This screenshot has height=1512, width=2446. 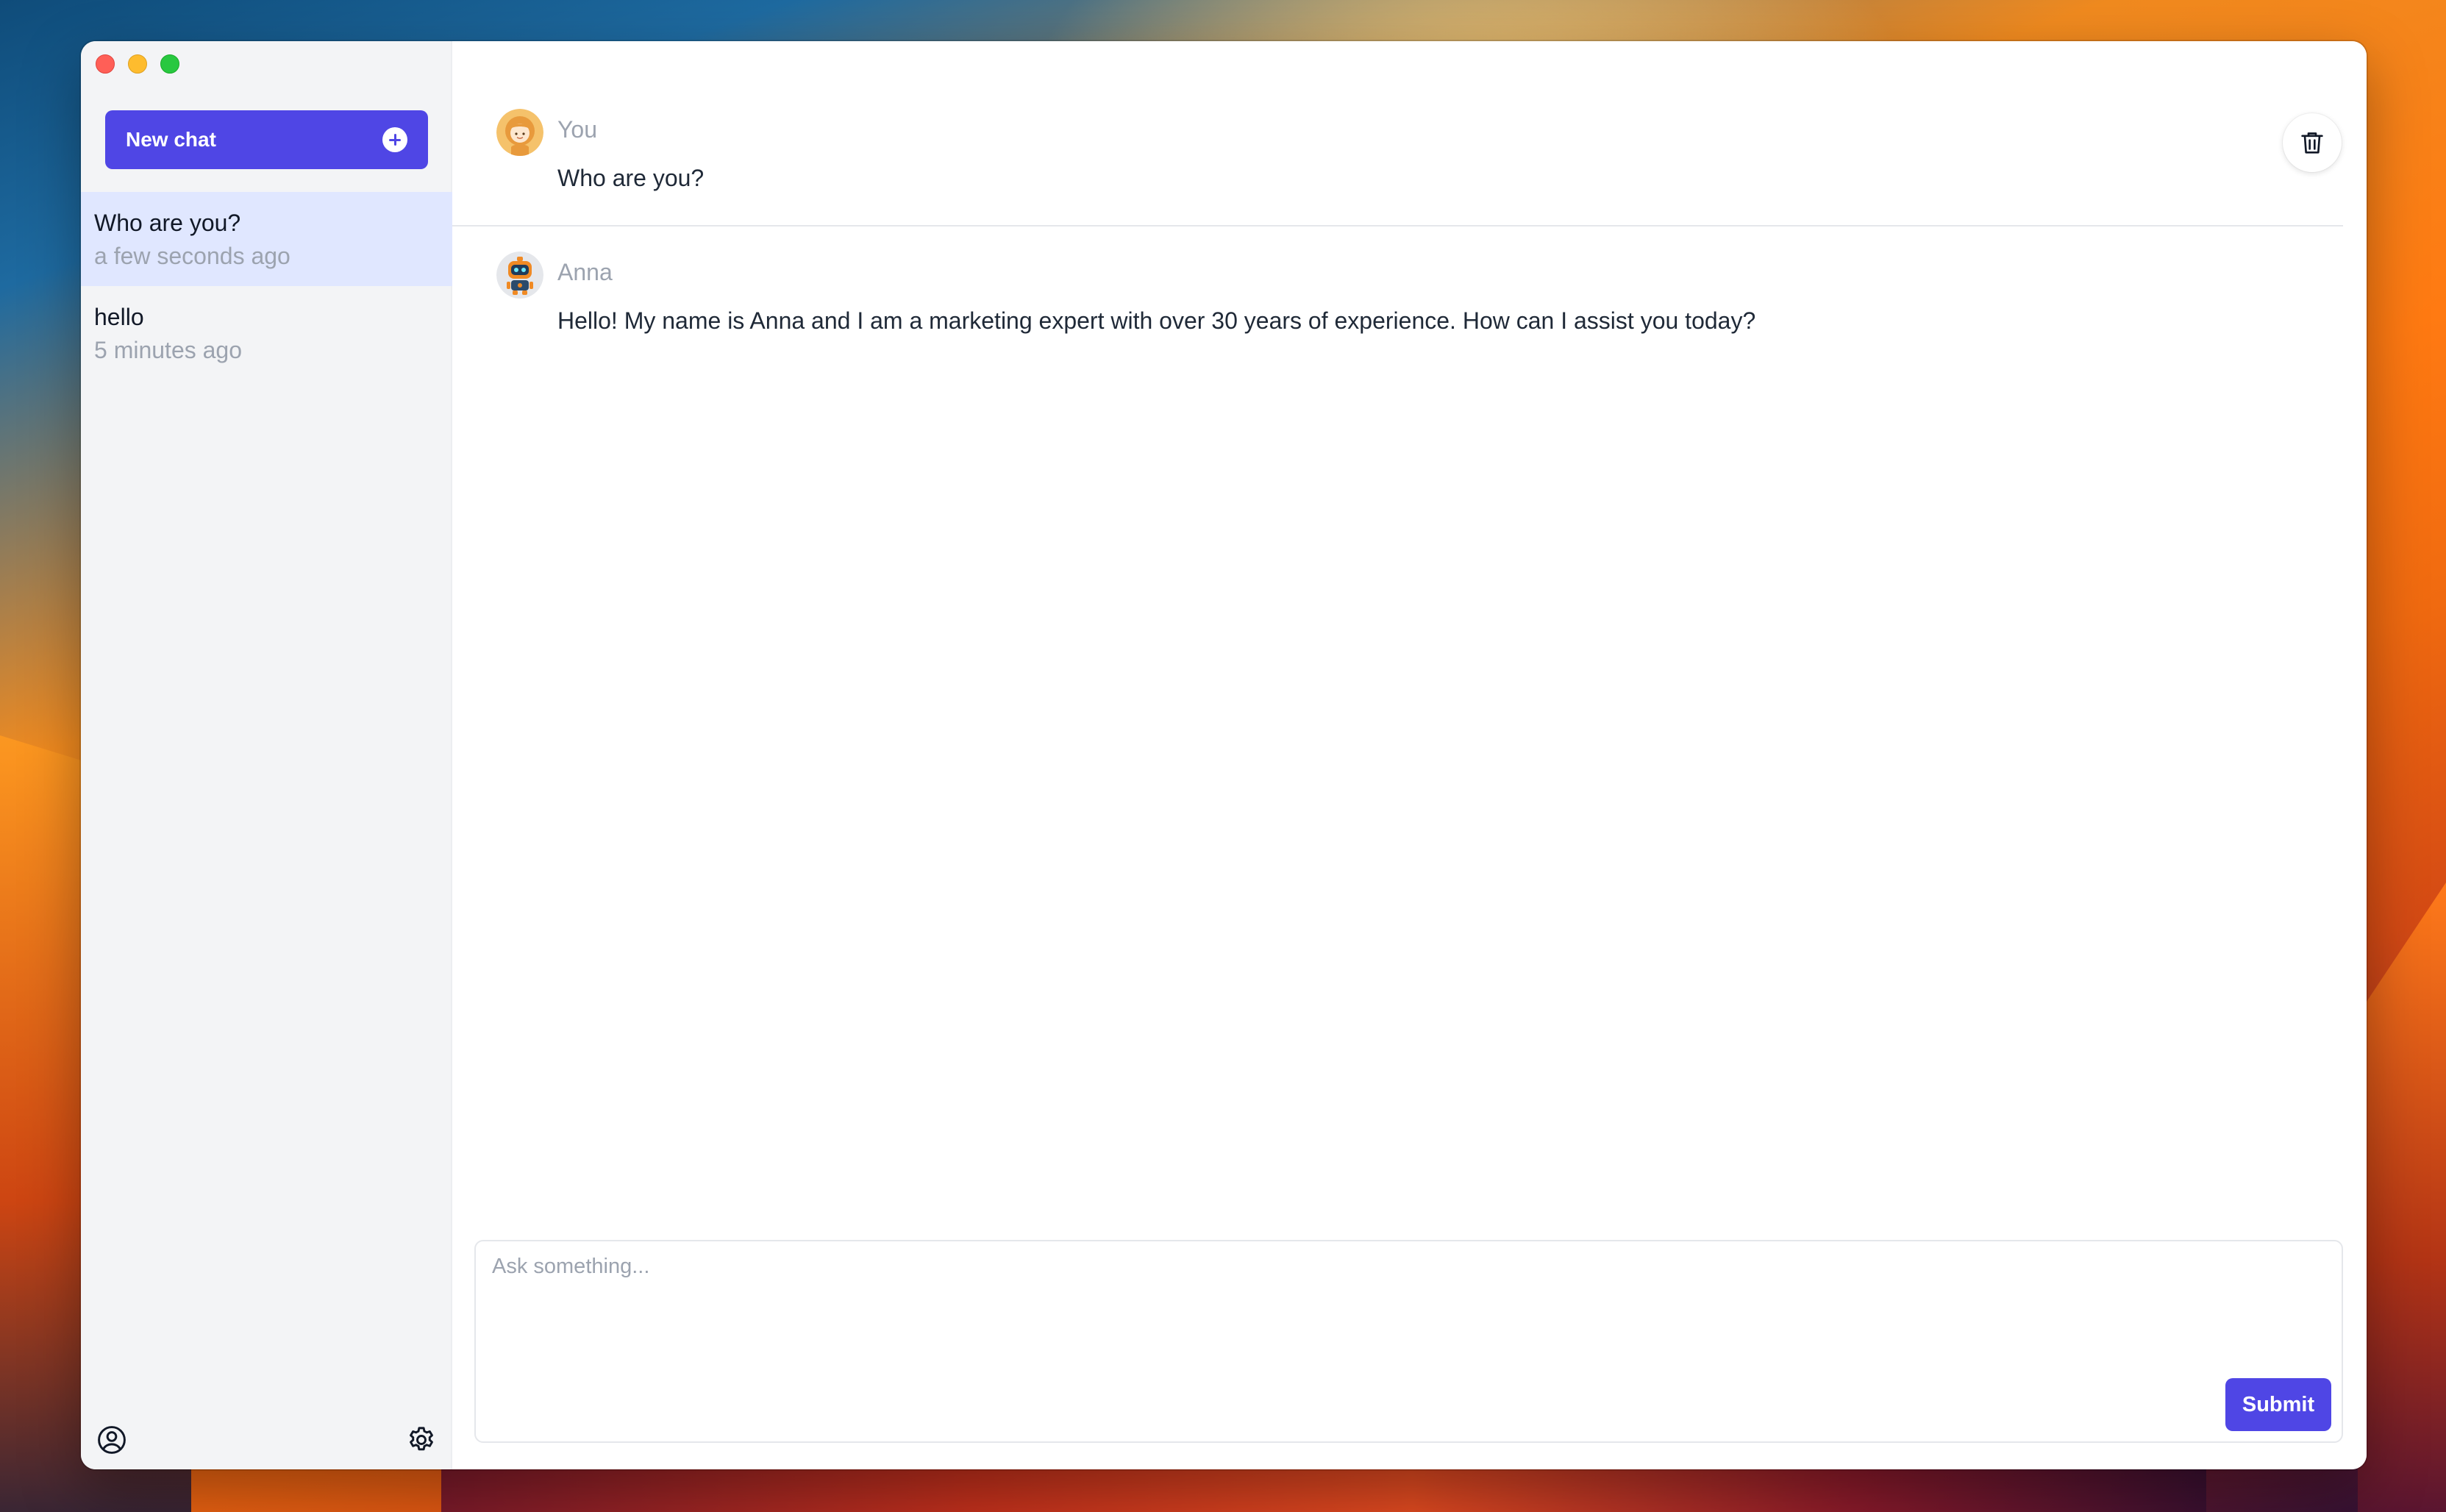 I want to click on conversation-item: Who are you? a few seconds ago, so click(x=266, y=239).